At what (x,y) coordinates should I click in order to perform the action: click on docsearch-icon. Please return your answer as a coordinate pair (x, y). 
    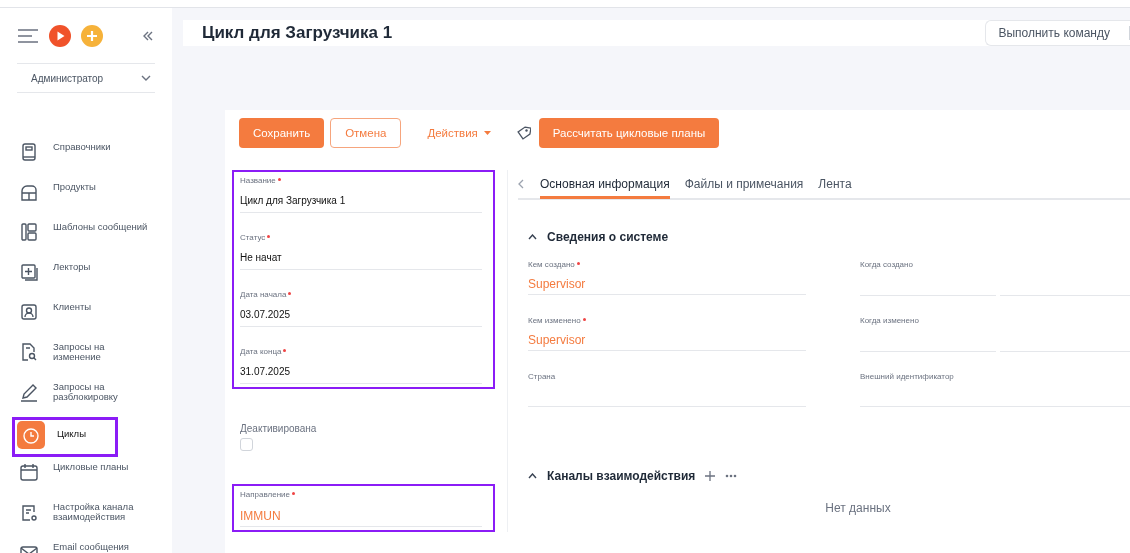
    Looking at the image, I should click on (29, 352).